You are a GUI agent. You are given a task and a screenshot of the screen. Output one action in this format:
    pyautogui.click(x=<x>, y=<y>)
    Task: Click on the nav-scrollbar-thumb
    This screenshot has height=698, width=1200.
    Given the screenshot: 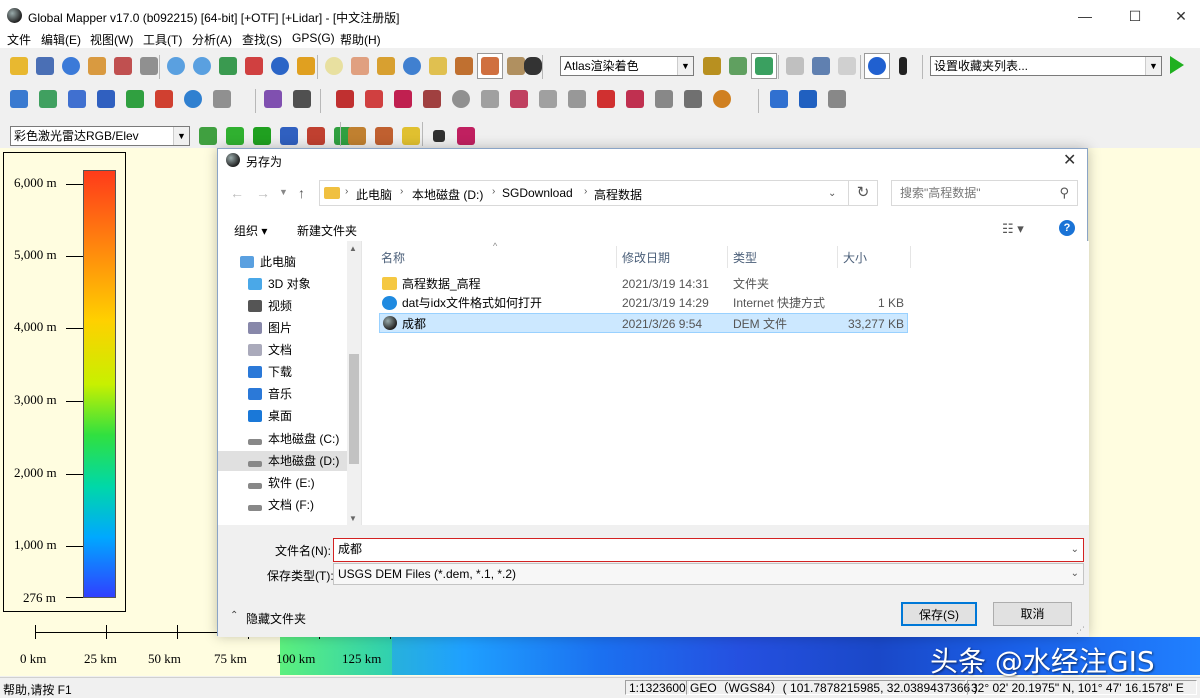 What is the action you would take?
    pyautogui.click(x=354, y=409)
    